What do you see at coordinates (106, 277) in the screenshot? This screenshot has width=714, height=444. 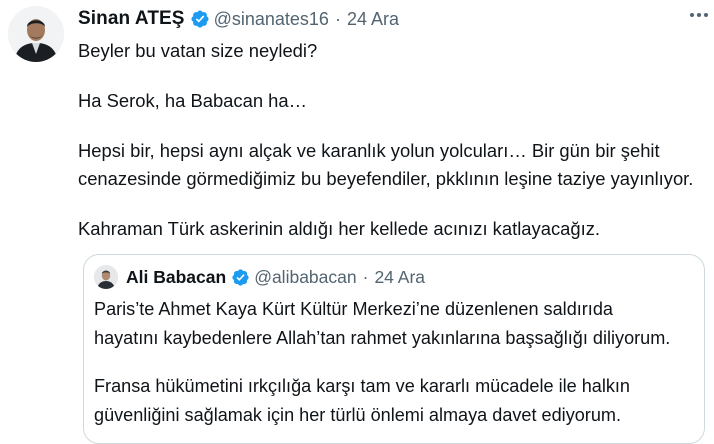 I see `quoted-author-avatar` at bounding box center [106, 277].